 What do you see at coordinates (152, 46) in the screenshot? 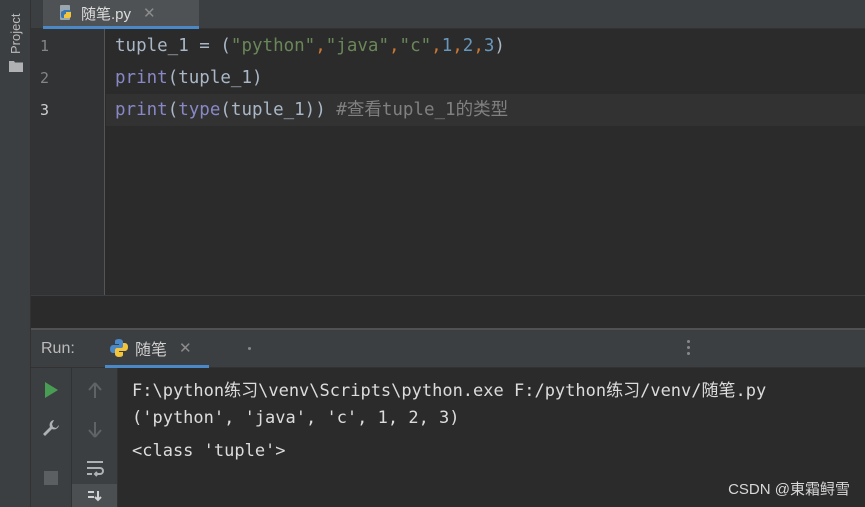
I see `token-identifier: tuple_1` at bounding box center [152, 46].